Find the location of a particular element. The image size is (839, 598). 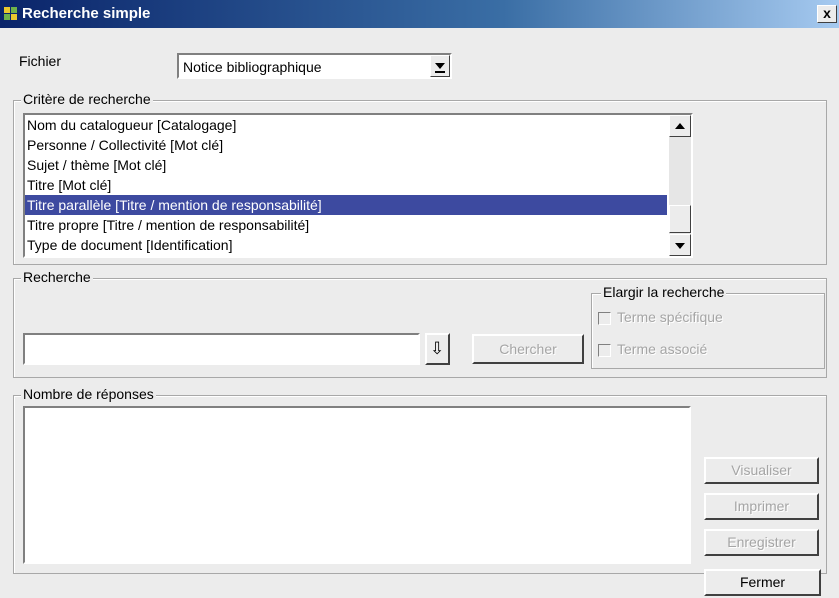

critere-legend: Critère de recherche is located at coordinates (87, 99).